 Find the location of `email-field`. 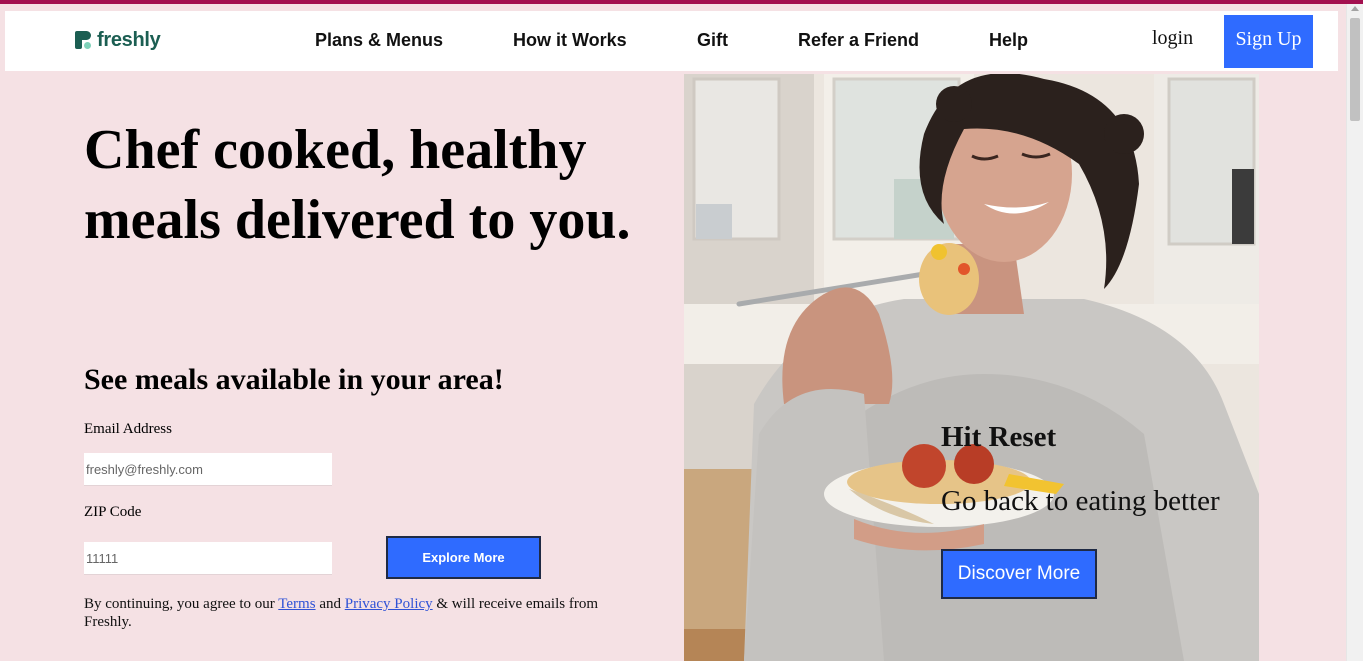

email-field is located at coordinates (208, 469).